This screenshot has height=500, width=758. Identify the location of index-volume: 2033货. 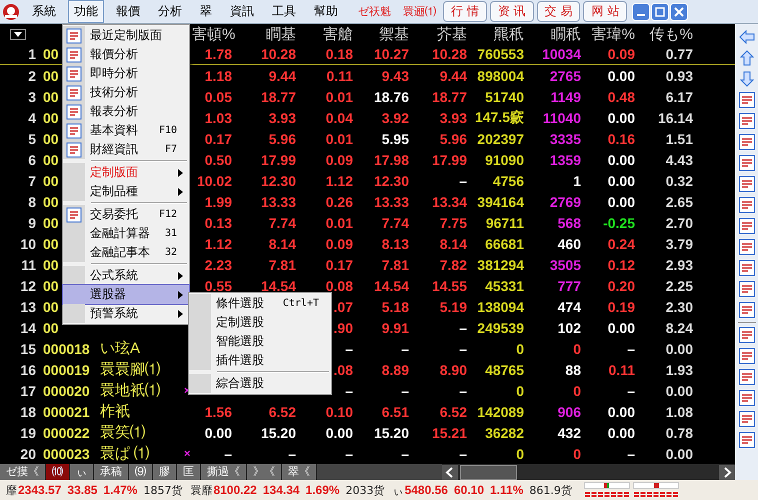
(365, 490).